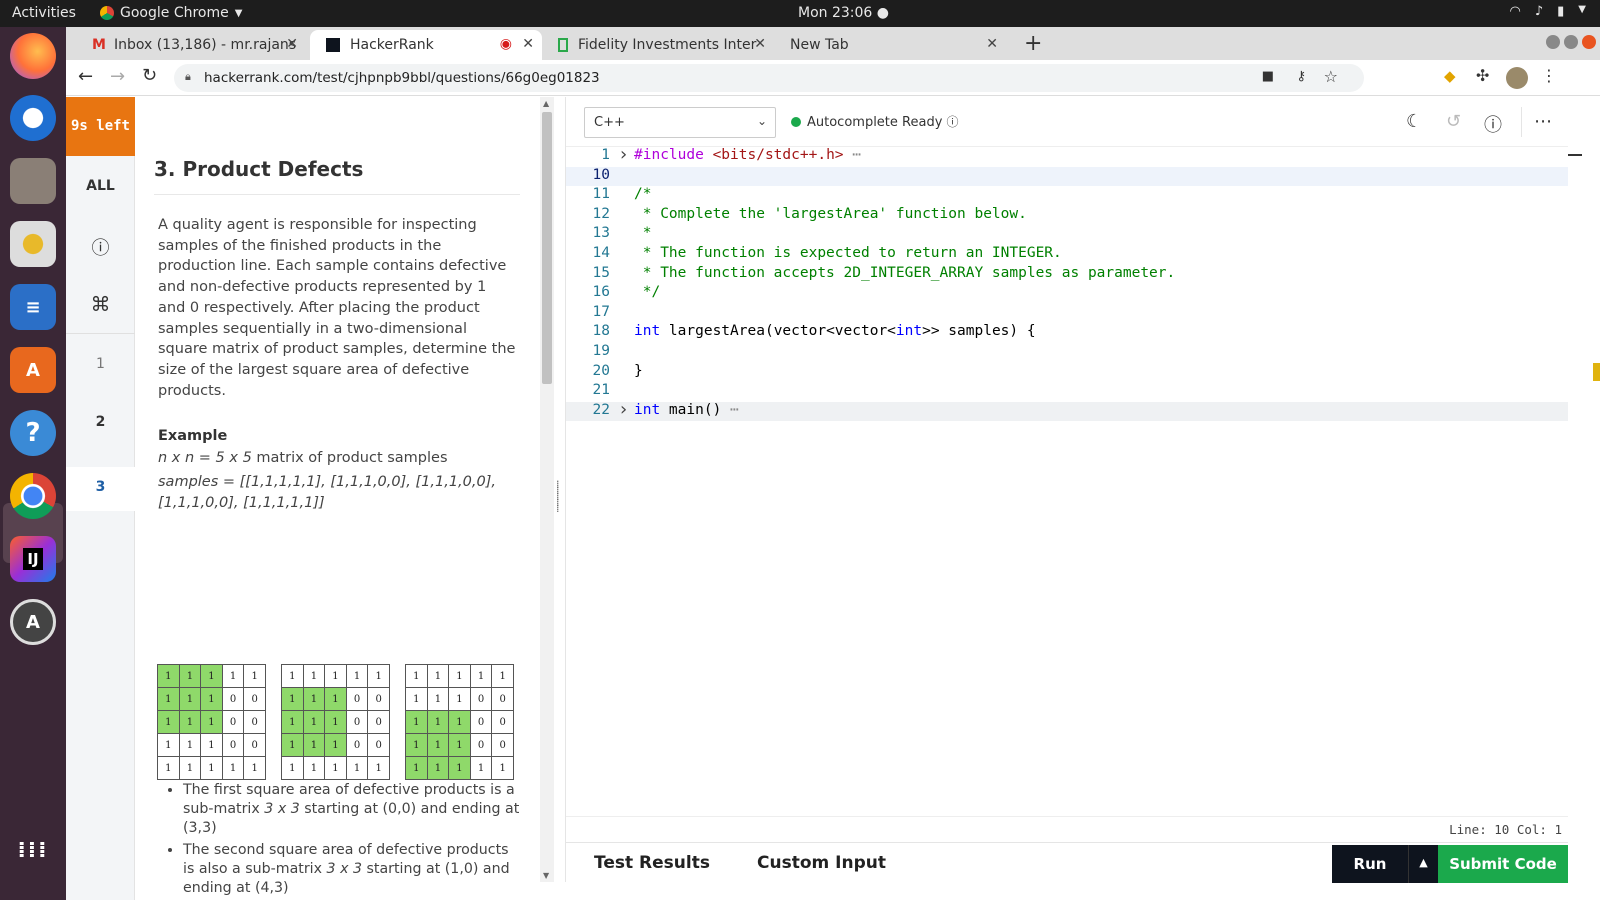 The width and height of the screenshot is (1600, 900). I want to click on code-line: 1 › #include <bits/stdc++.h> ⋯, so click(1067, 155).